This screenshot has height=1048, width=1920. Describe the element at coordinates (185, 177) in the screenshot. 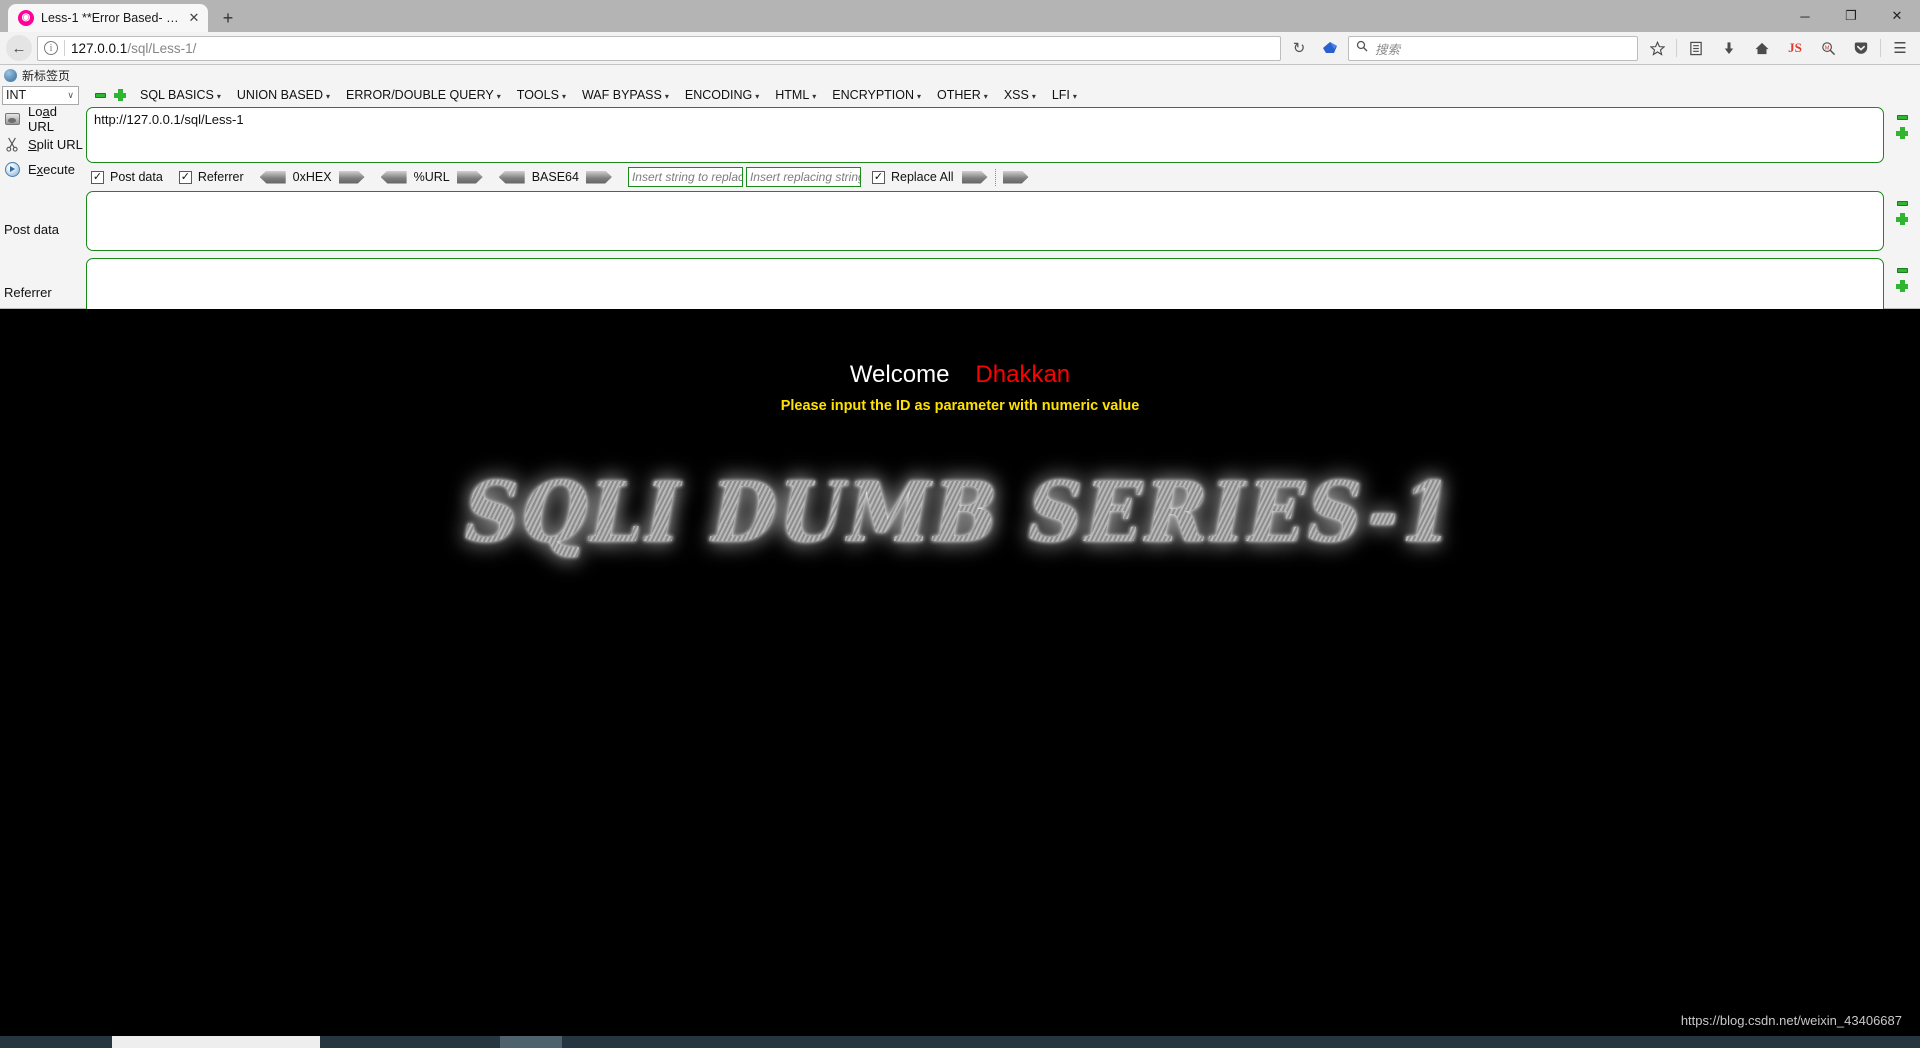

I see `checkbox-box: ✓` at that location.